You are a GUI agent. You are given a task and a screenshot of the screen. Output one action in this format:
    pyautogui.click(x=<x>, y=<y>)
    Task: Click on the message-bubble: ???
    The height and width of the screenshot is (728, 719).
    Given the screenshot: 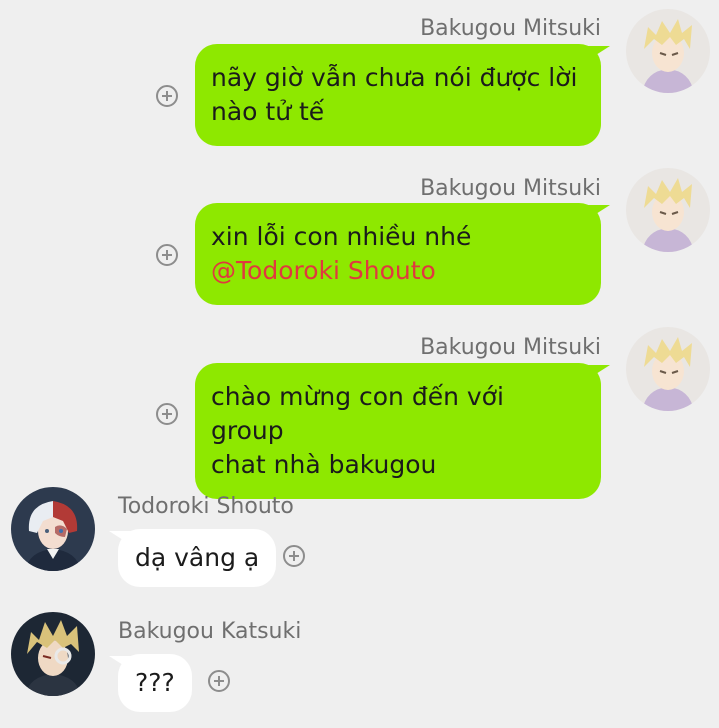 What is the action you would take?
    pyautogui.click(x=150, y=683)
    